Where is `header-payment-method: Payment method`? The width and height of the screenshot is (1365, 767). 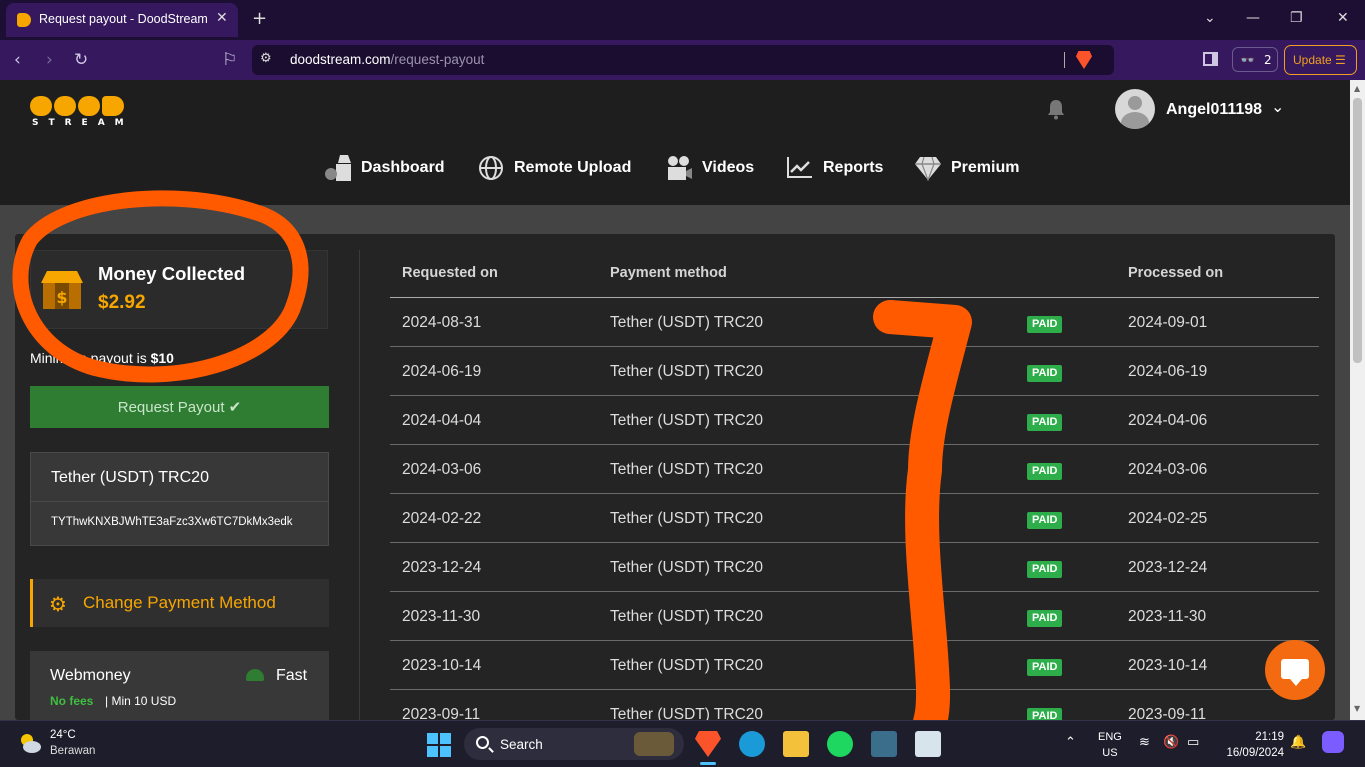
header-payment-method: Payment method is located at coordinates (668, 273).